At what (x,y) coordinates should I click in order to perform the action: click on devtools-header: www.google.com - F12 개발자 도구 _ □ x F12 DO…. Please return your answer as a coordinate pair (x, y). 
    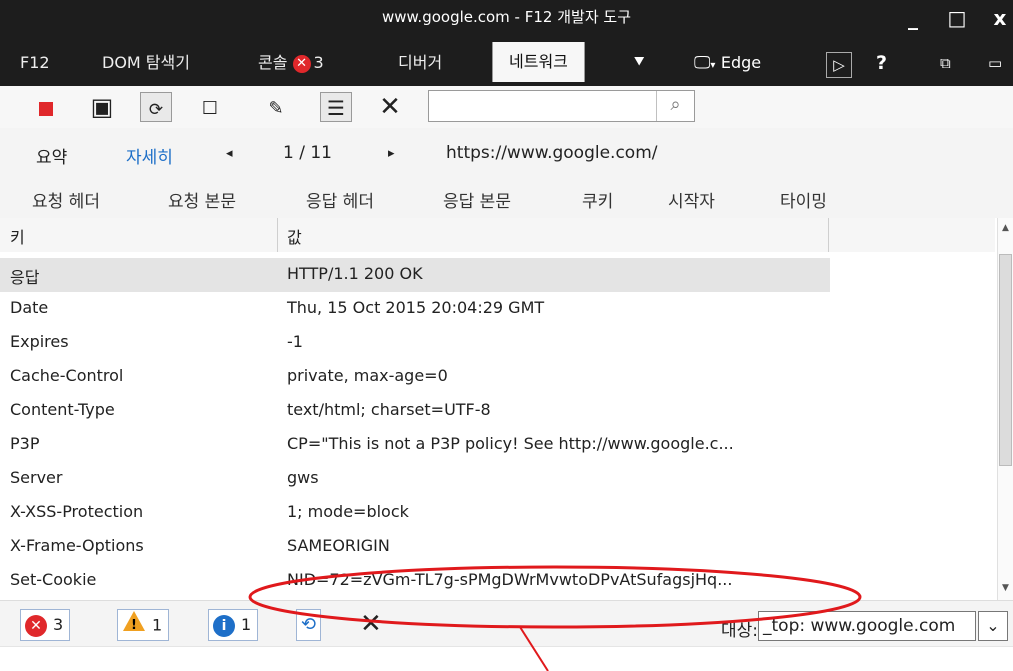
    Looking at the image, I should click on (506, 43).